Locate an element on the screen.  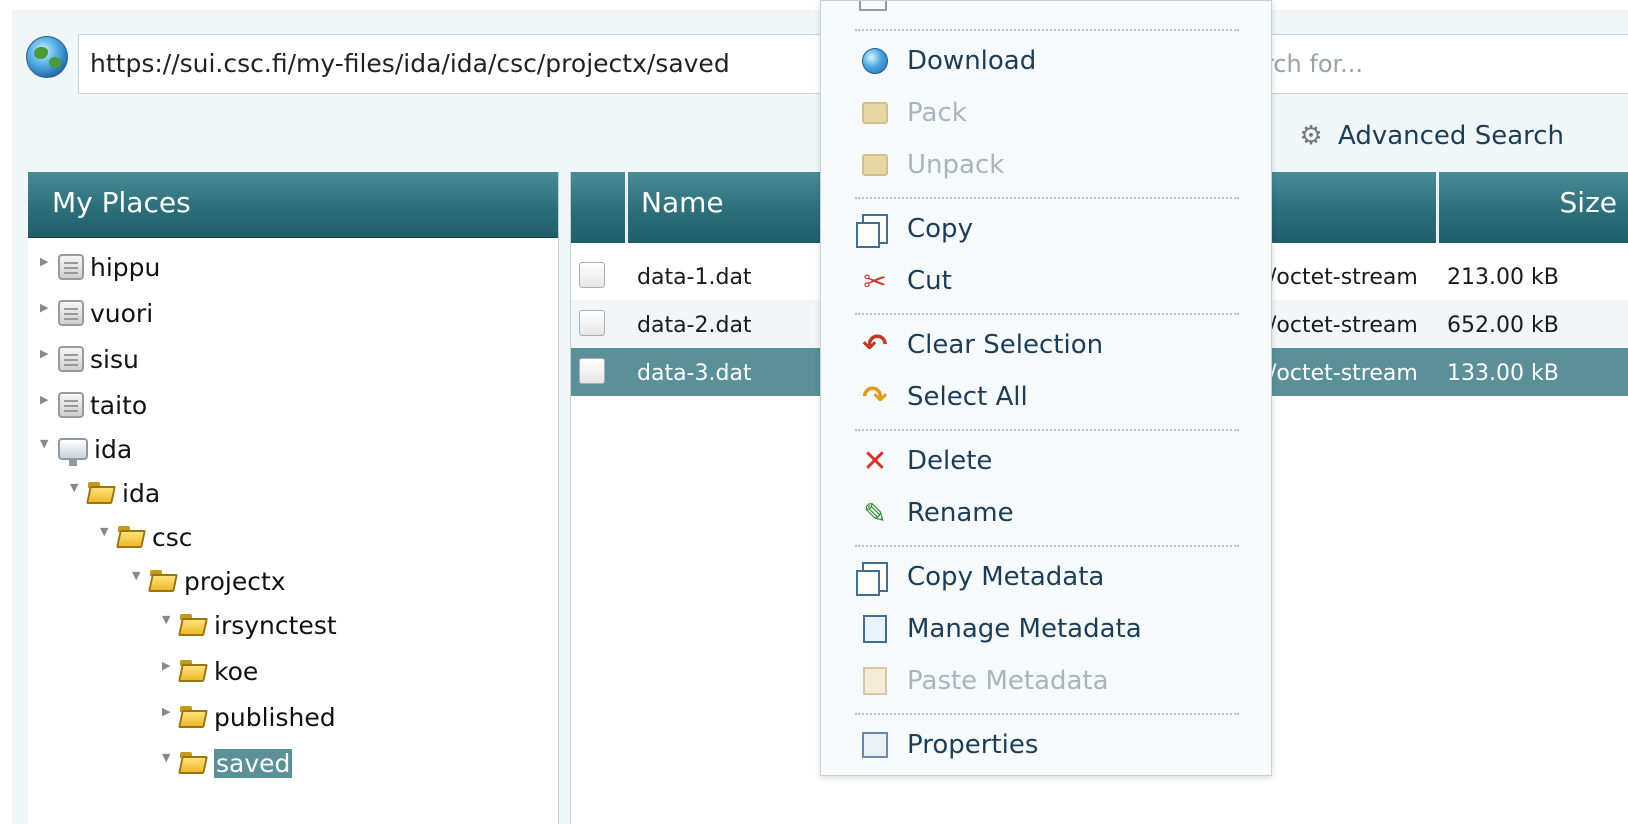
menu-item-unpack: Unpack is located at coordinates (931, 165).